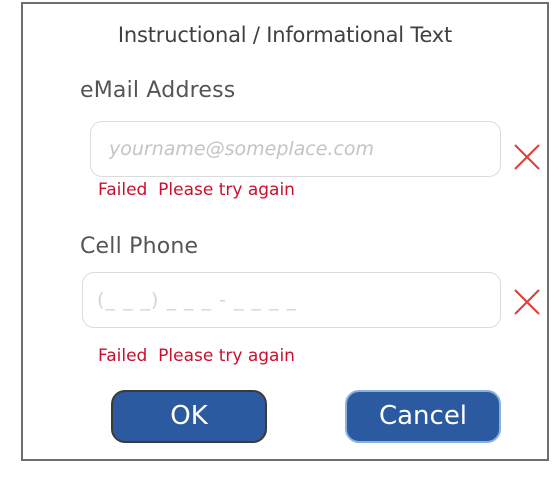 Image resolution: width=552 pixels, height=477 pixels. What do you see at coordinates (285, 35) in the screenshot?
I see `instruction-text: Instructional / Informational Text` at bounding box center [285, 35].